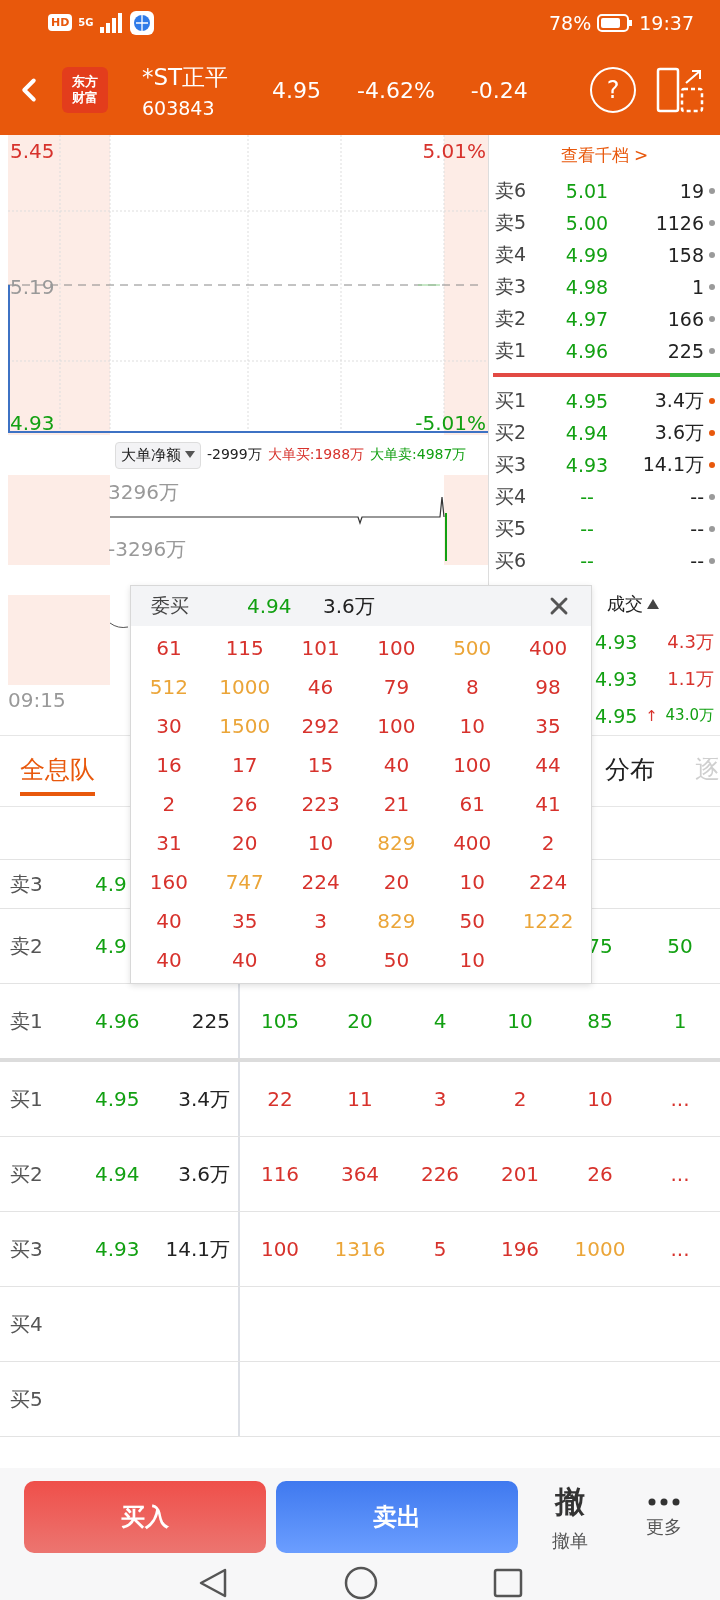 The width and height of the screenshot is (720, 1600). I want to click on time-label: 09:15, so click(37, 700).